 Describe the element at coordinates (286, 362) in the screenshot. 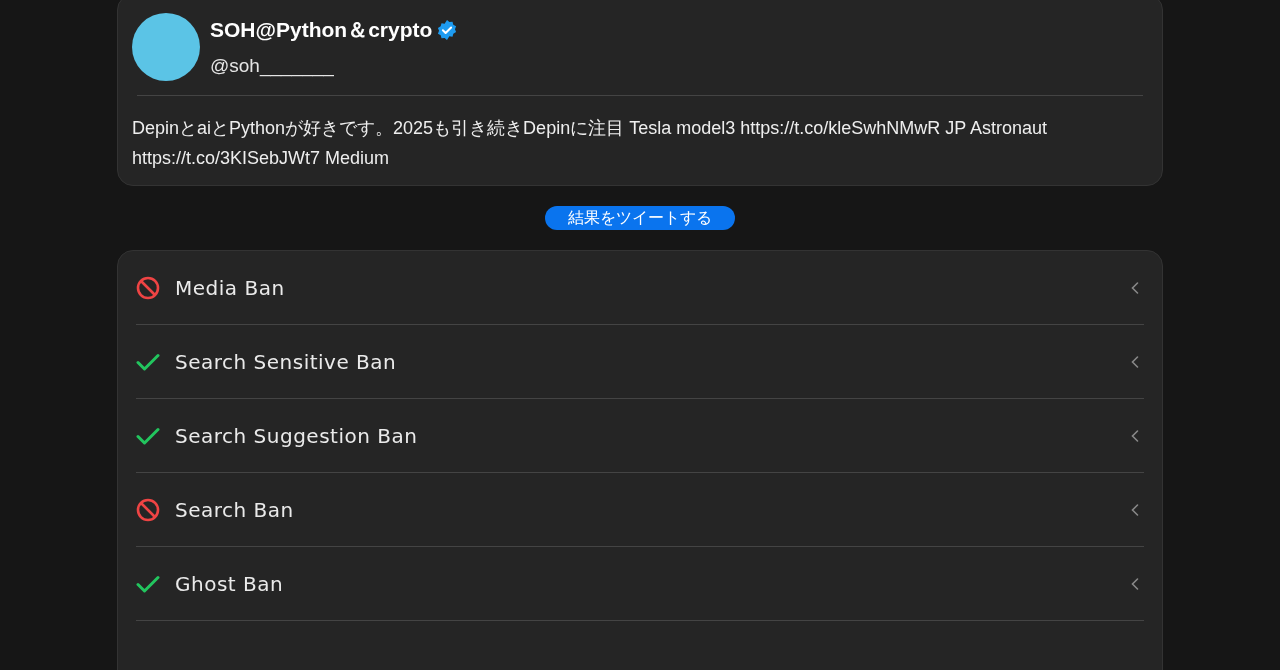

I see `check-label: Search Sensitive Ban` at that location.